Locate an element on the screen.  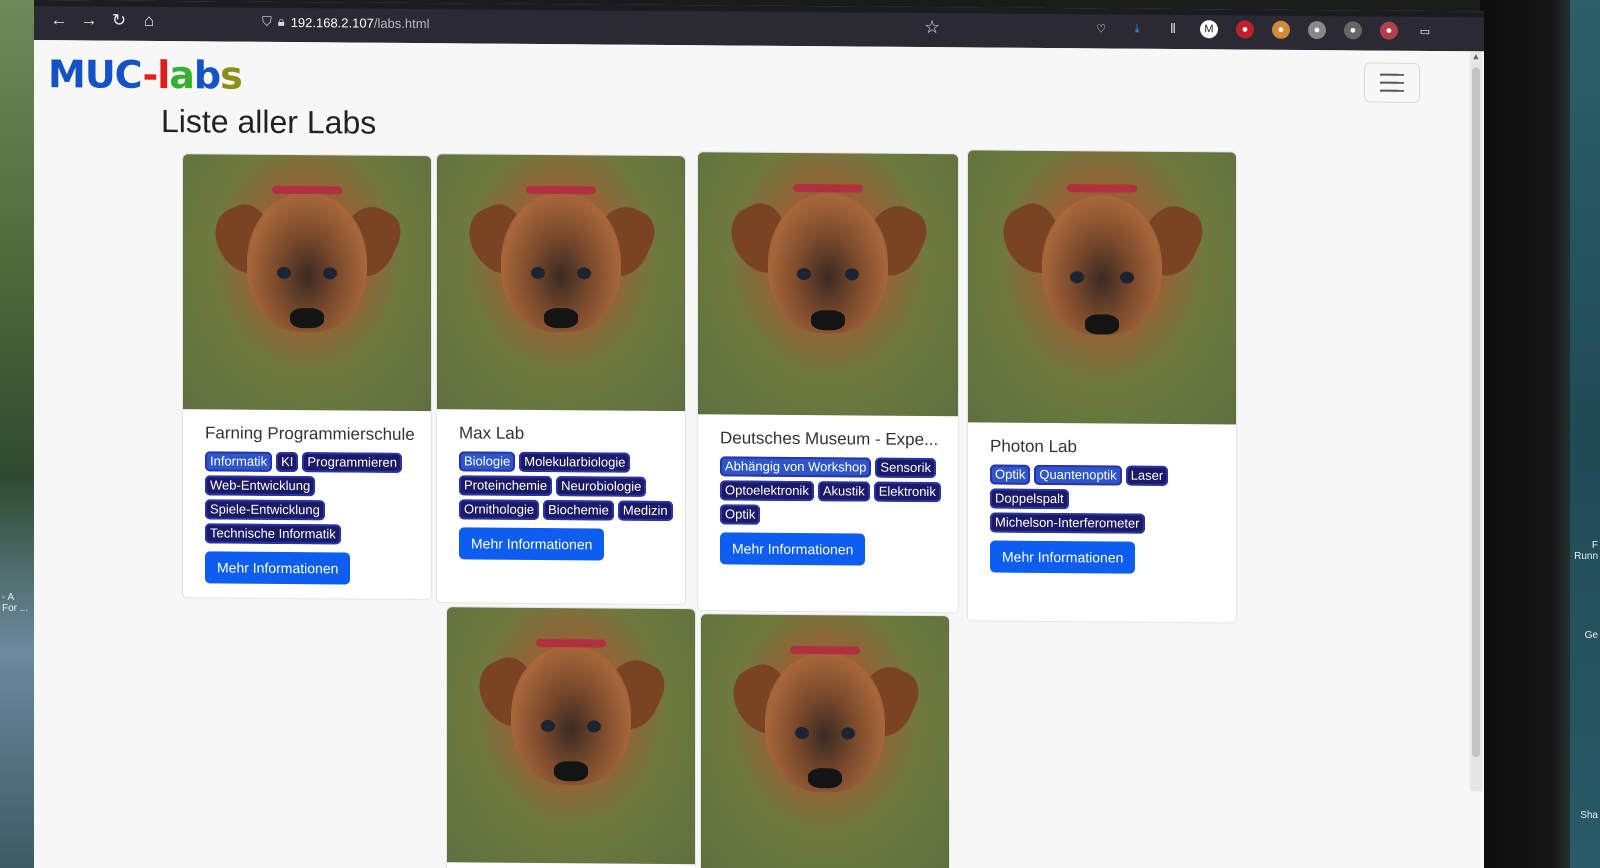
tag-badge: KI is located at coordinates (287, 462).